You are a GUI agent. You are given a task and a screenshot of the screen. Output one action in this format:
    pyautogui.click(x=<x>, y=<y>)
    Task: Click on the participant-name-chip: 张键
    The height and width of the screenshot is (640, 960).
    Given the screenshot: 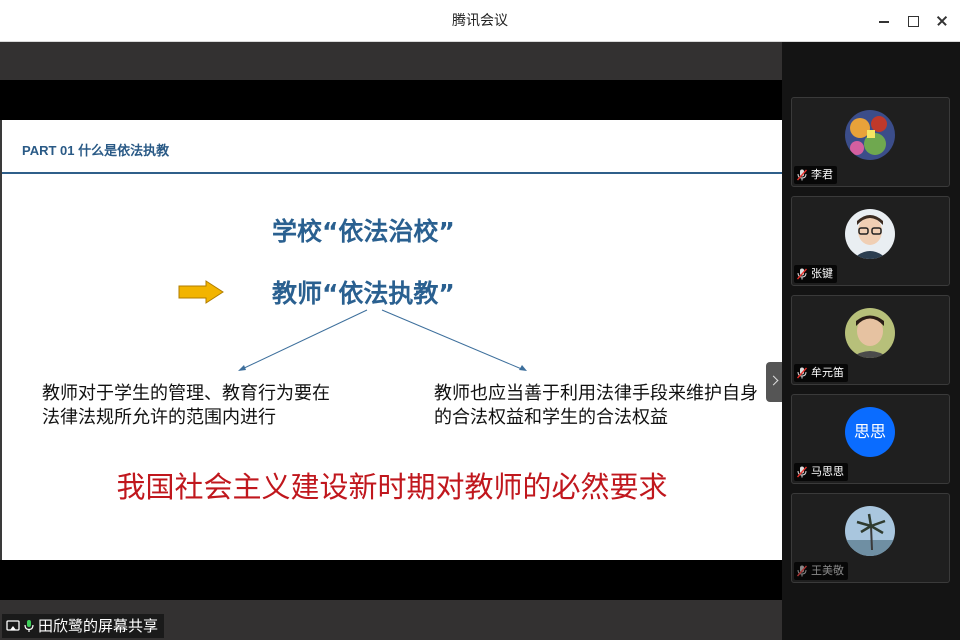 What is the action you would take?
    pyautogui.click(x=815, y=274)
    